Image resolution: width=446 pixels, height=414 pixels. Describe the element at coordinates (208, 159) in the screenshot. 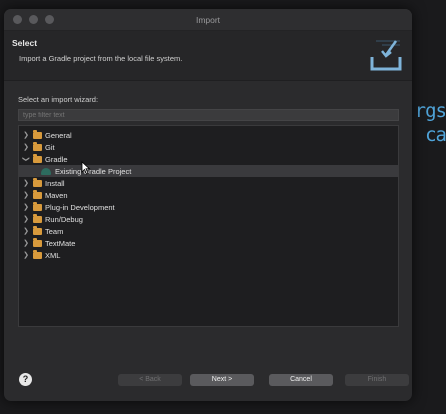

I see `tree-item-gradle: ❯ Gradle` at that location.